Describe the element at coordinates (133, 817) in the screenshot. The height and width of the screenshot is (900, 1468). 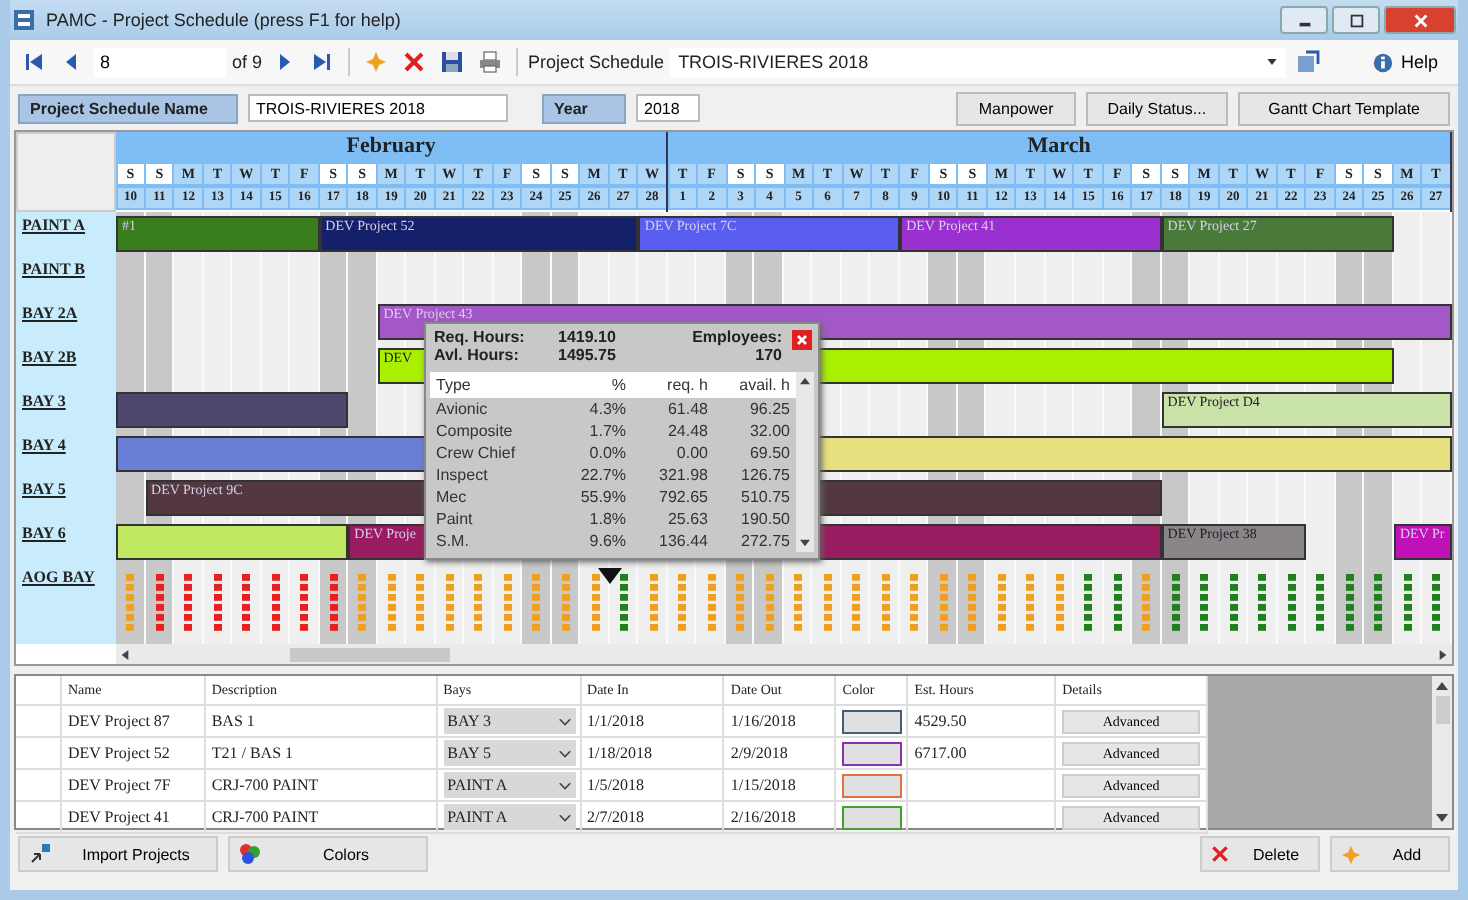
I see `table-cell: DEV Project 41` at that location.